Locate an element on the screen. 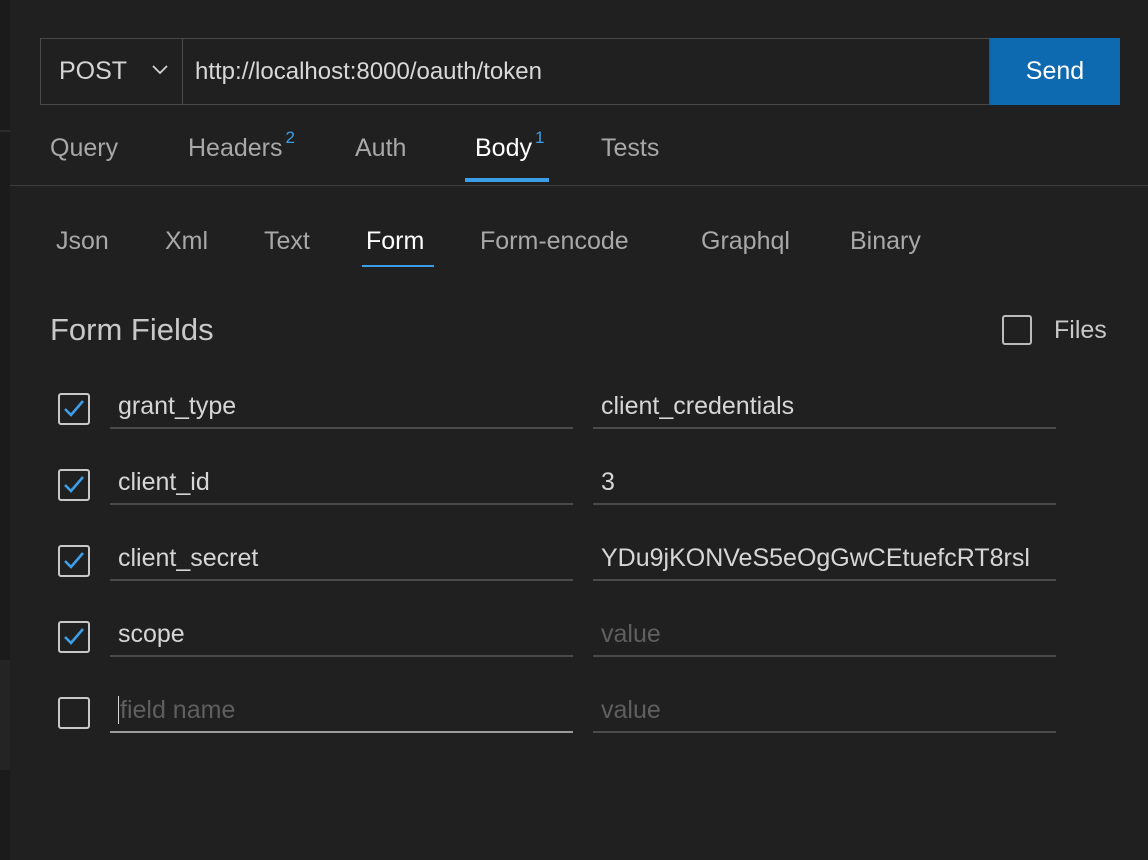  body-tab-binary: Binary is located at coordinates (885, 241).